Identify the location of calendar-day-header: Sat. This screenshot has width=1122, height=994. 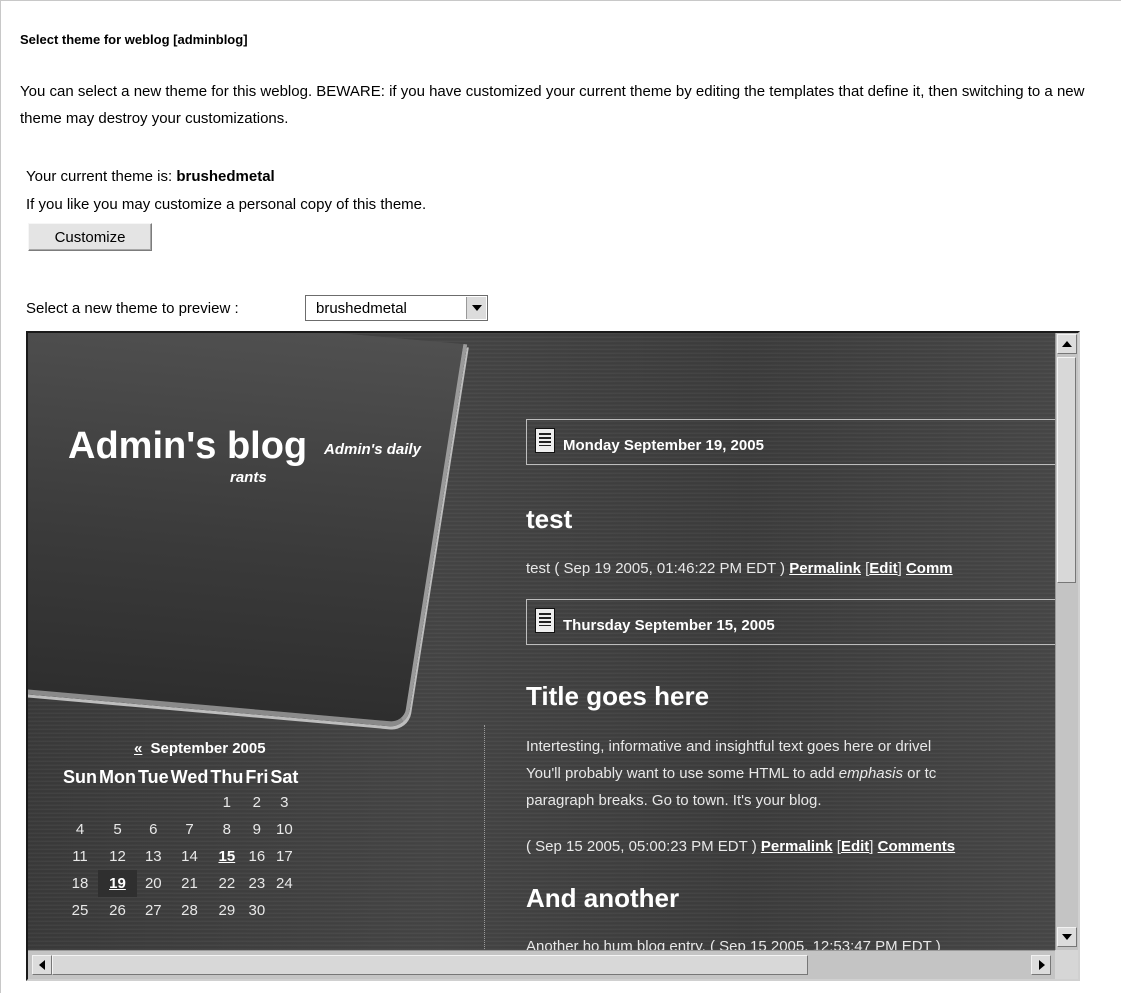
(284, 776).